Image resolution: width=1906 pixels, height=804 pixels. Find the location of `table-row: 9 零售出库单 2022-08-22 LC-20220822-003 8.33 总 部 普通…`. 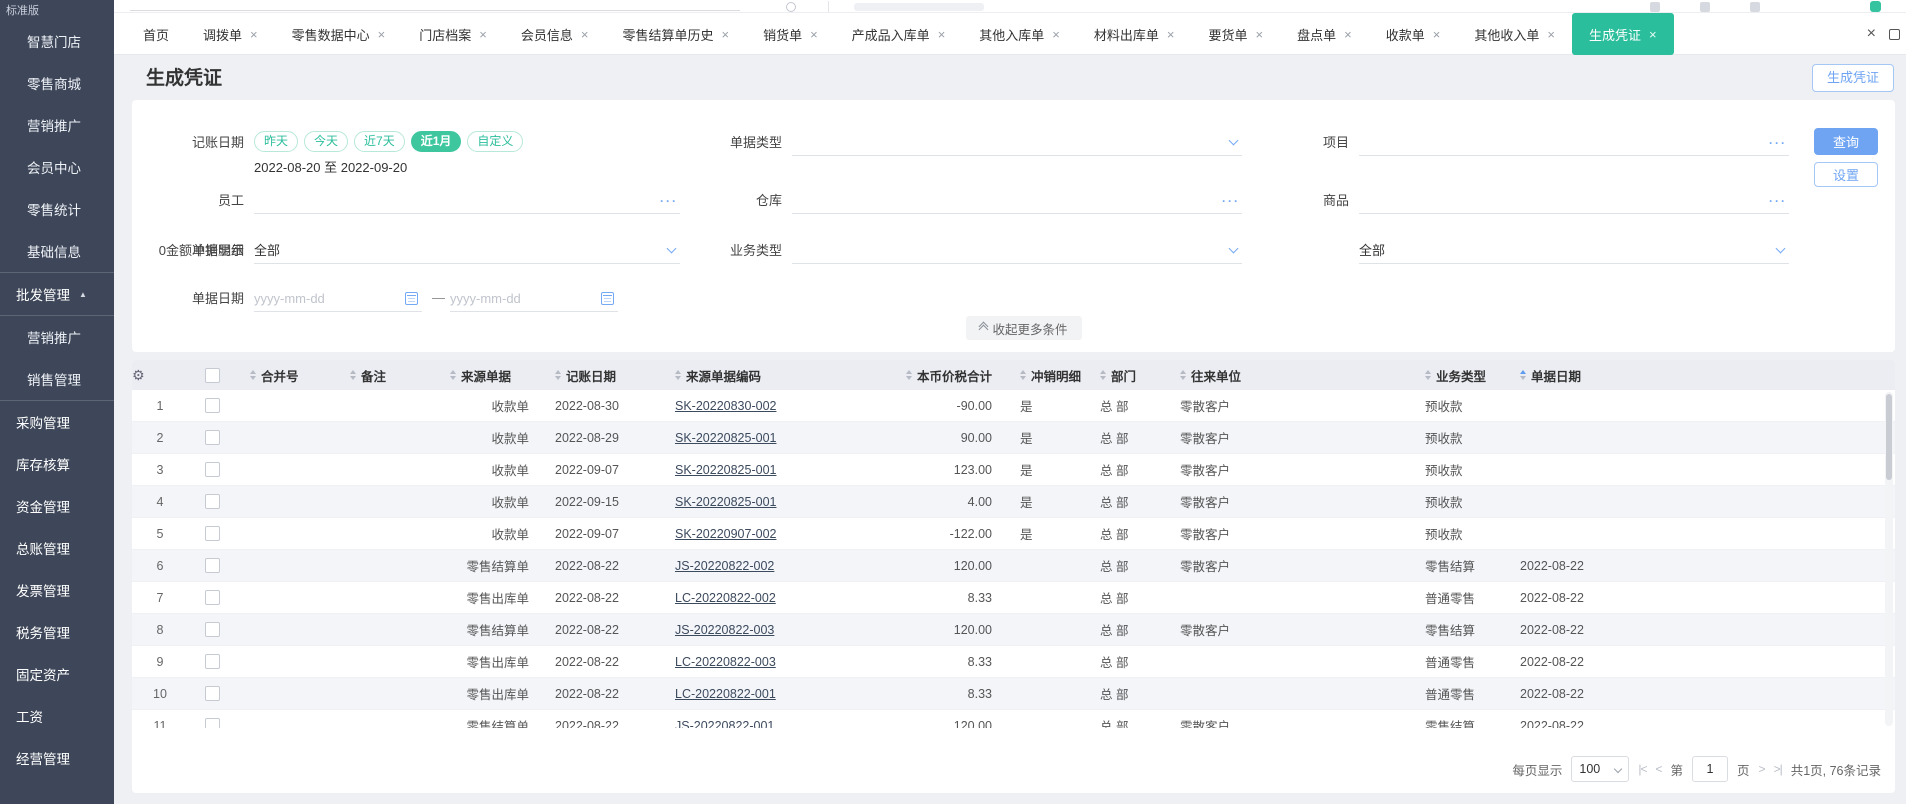

table-row: 9 零售出库单 2022-08-22 LC-20220822-003 8.33 总 部 普通… is located at coordinates (1013, 662).